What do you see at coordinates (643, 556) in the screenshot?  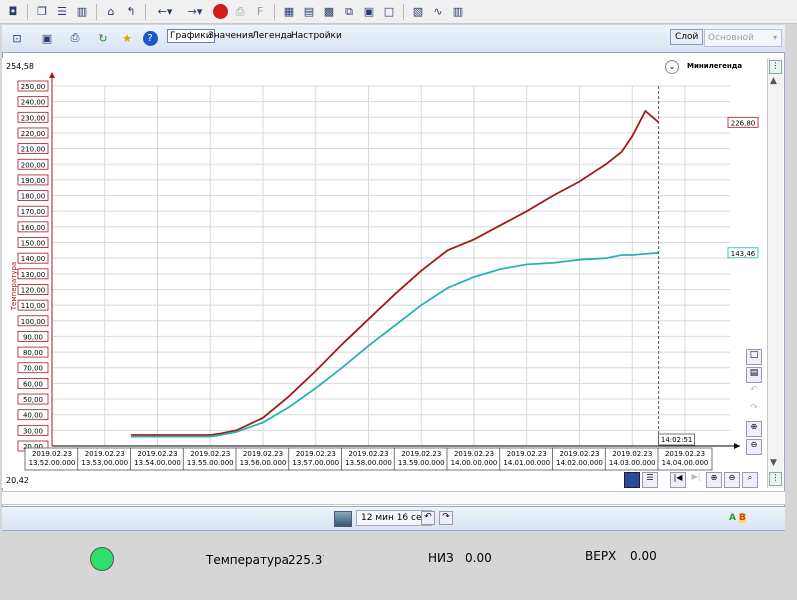 I see `high-value: 0.00` at bounding box center [643, 556].